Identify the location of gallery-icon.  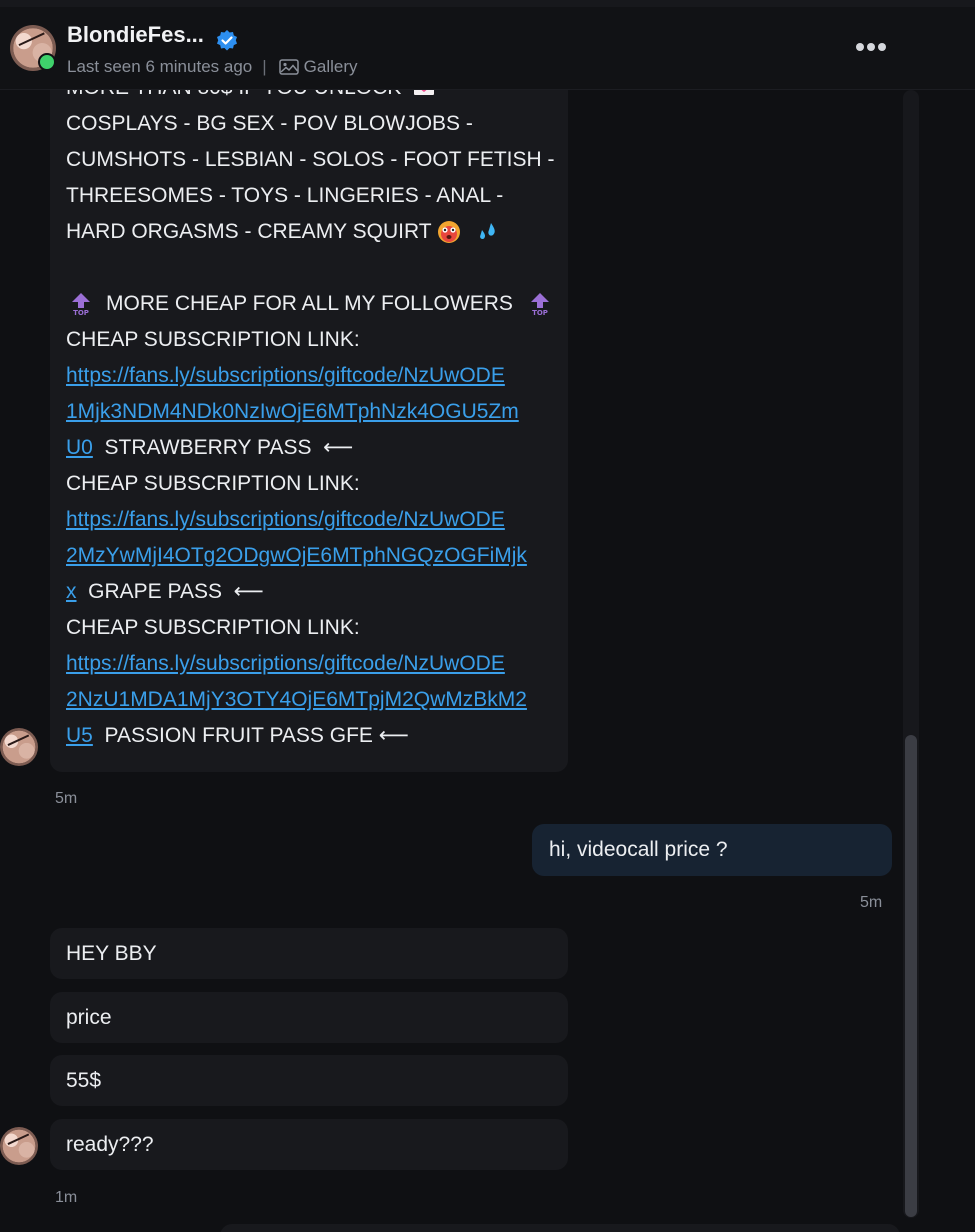
(288, 67).